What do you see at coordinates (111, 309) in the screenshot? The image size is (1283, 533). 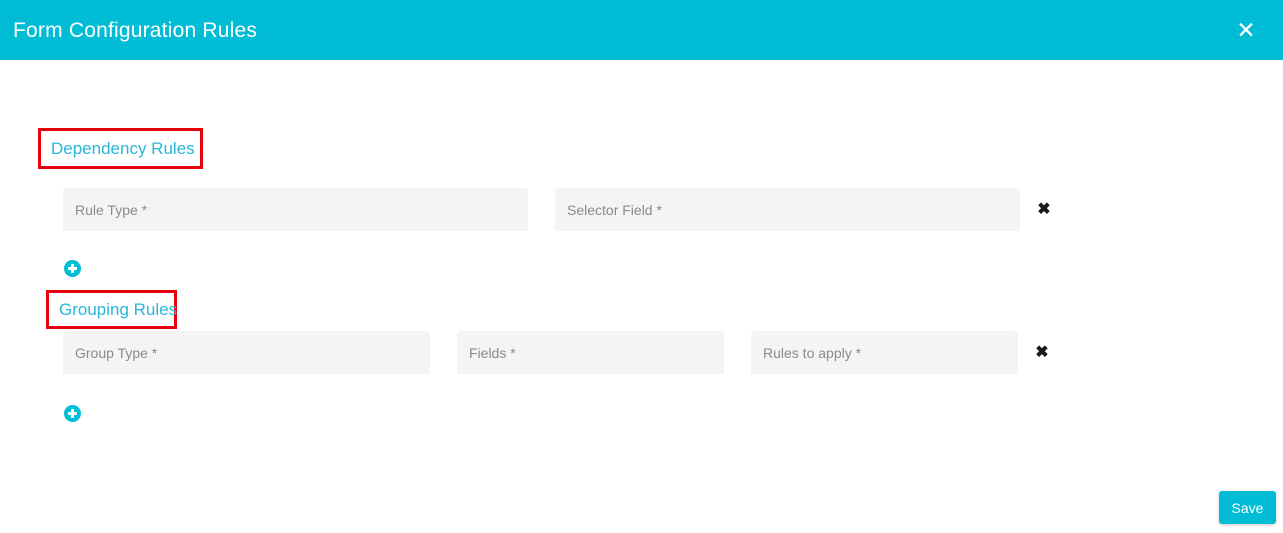 I see `section-heading-grouping-rules: Grouping Rules` at bounding box center [111, 309].